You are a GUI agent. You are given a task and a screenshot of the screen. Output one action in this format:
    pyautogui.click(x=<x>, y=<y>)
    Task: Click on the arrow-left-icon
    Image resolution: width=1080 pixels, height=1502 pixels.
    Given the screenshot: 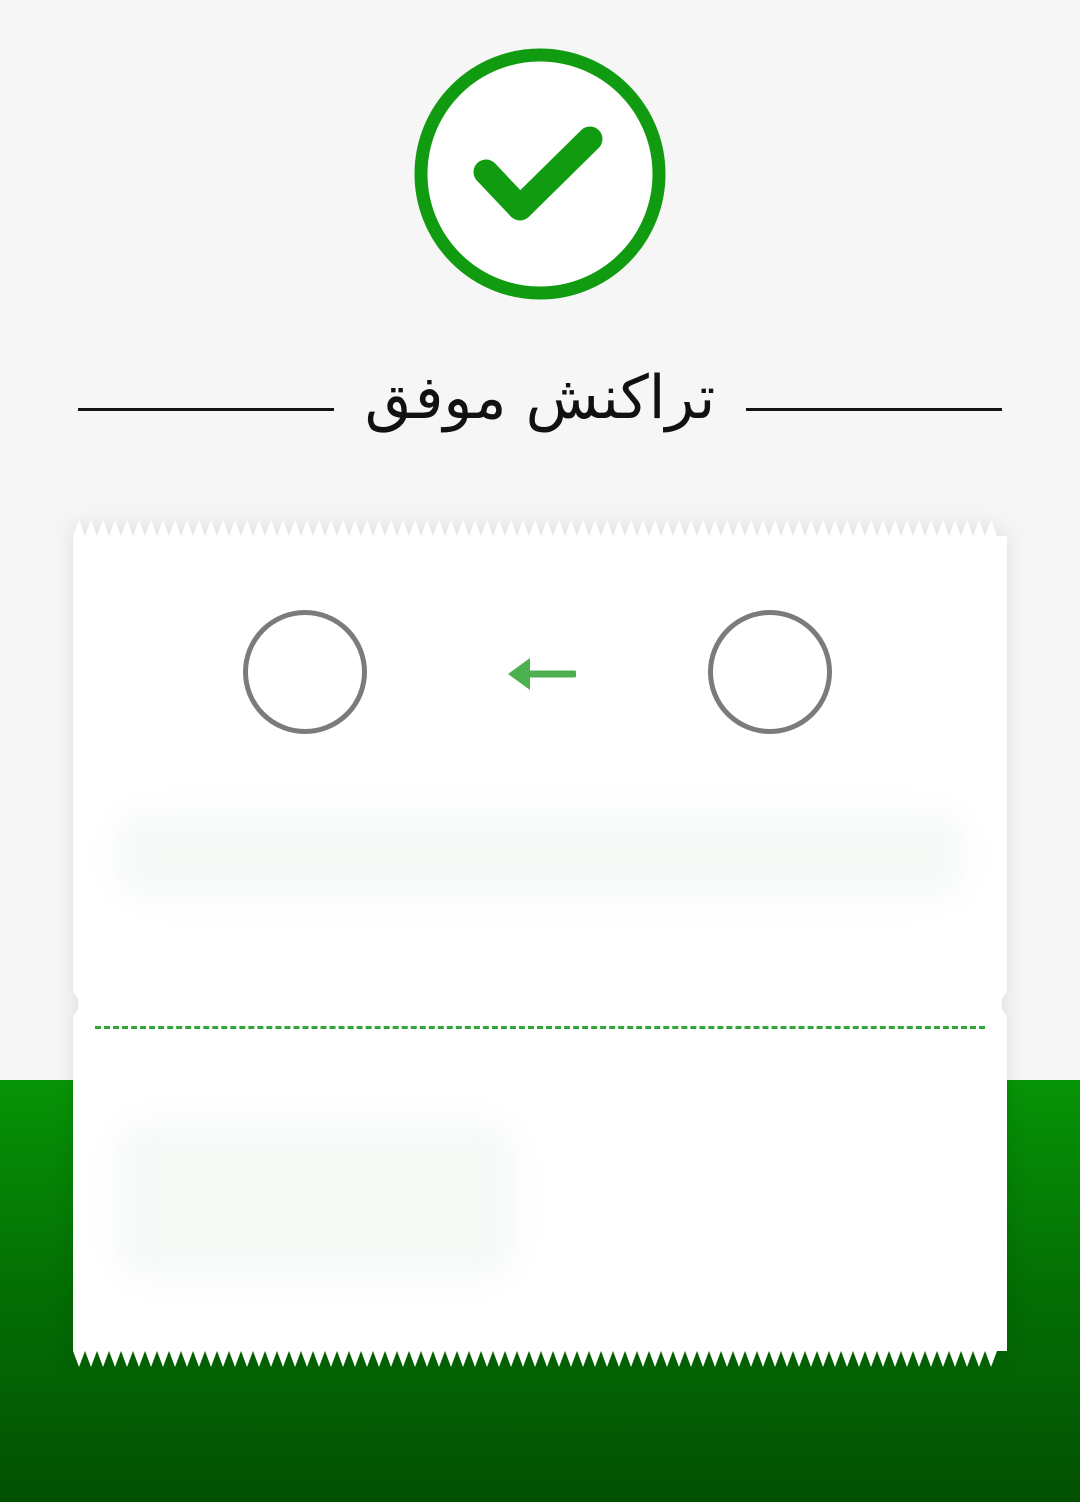 What is the action you would take?
    pyautogui.click(x=541, y=674)
    